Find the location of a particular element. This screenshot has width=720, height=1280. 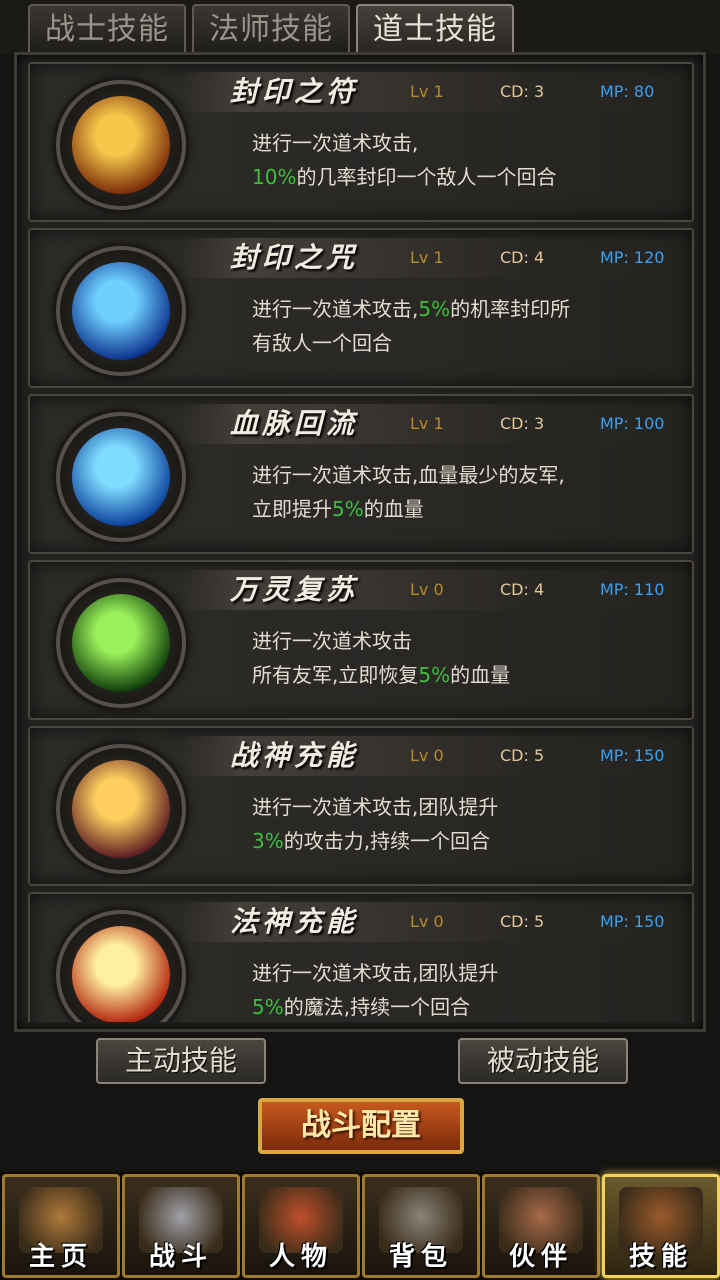

nav-item: 背包 is located at coordinates (421, 1226).